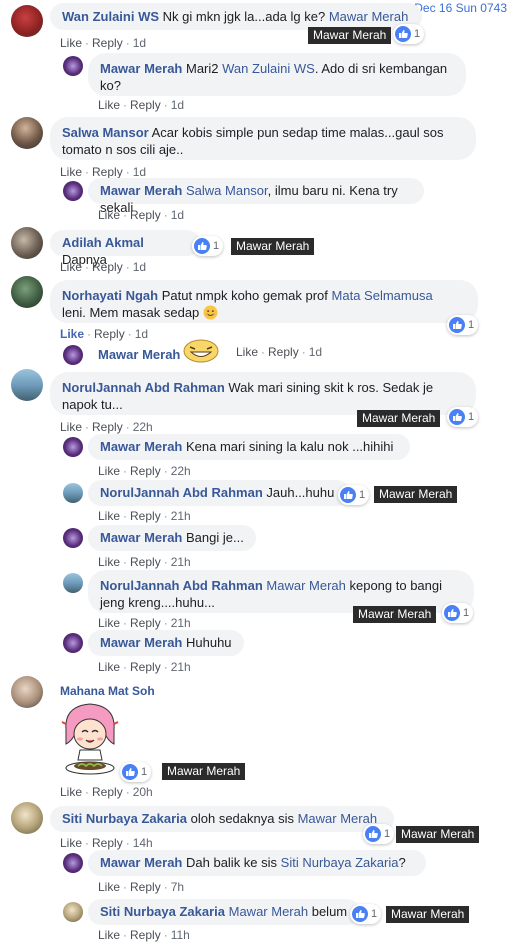 This screenshot has width=513, height=946. What do you see at coordinates (340, 862) in the screenshot?
I see `reply-mention: Siti Nurbaya Zakaria` at bounding box center [340, 862].